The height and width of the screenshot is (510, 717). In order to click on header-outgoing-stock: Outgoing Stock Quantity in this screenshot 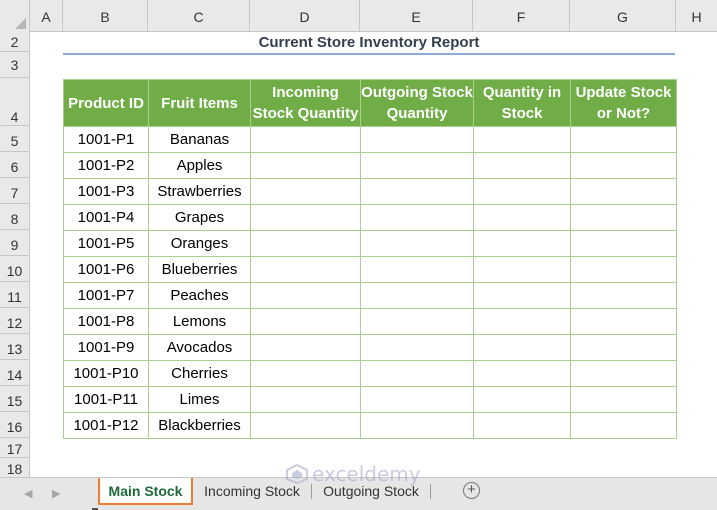, I will do `click(417, 103)`.